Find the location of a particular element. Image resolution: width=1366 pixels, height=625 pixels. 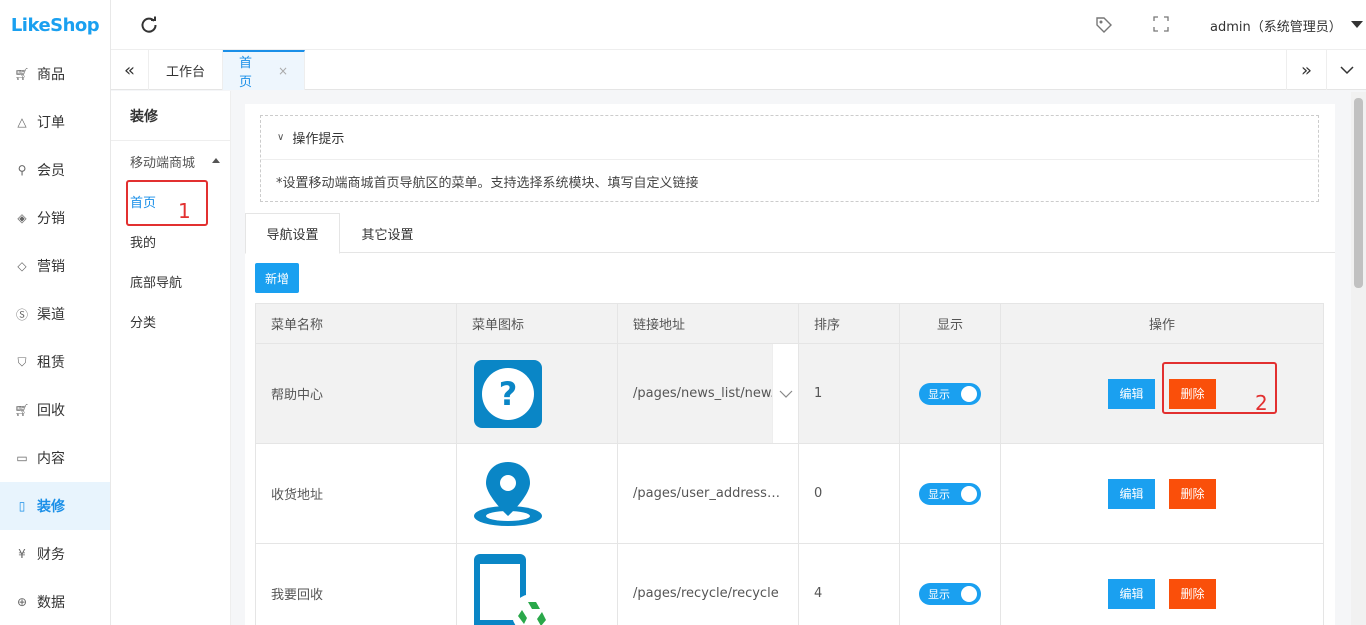

sidebar-item-data: ⊕ 数据 is located at coordinates (55, 601).